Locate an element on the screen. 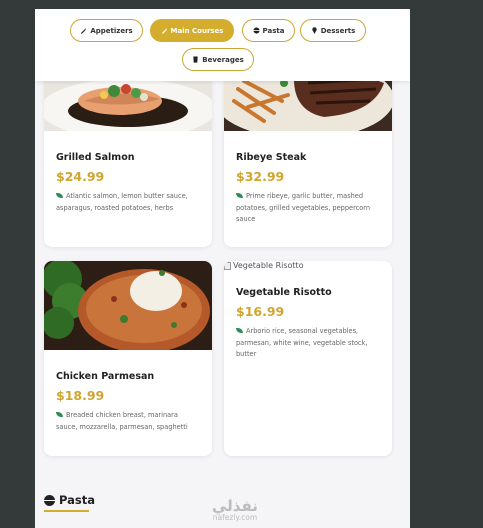  dish-photo-broken: Vegetable Risotto is located at coordinates (264, 265).